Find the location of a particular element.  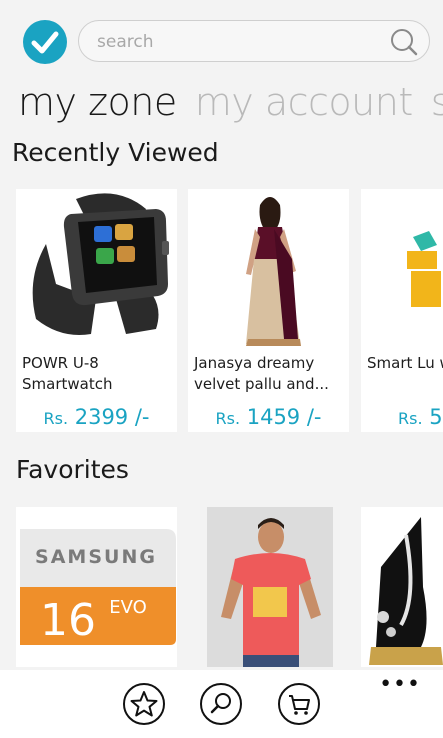

smartwatch-image is located at coordinates (96, 269).